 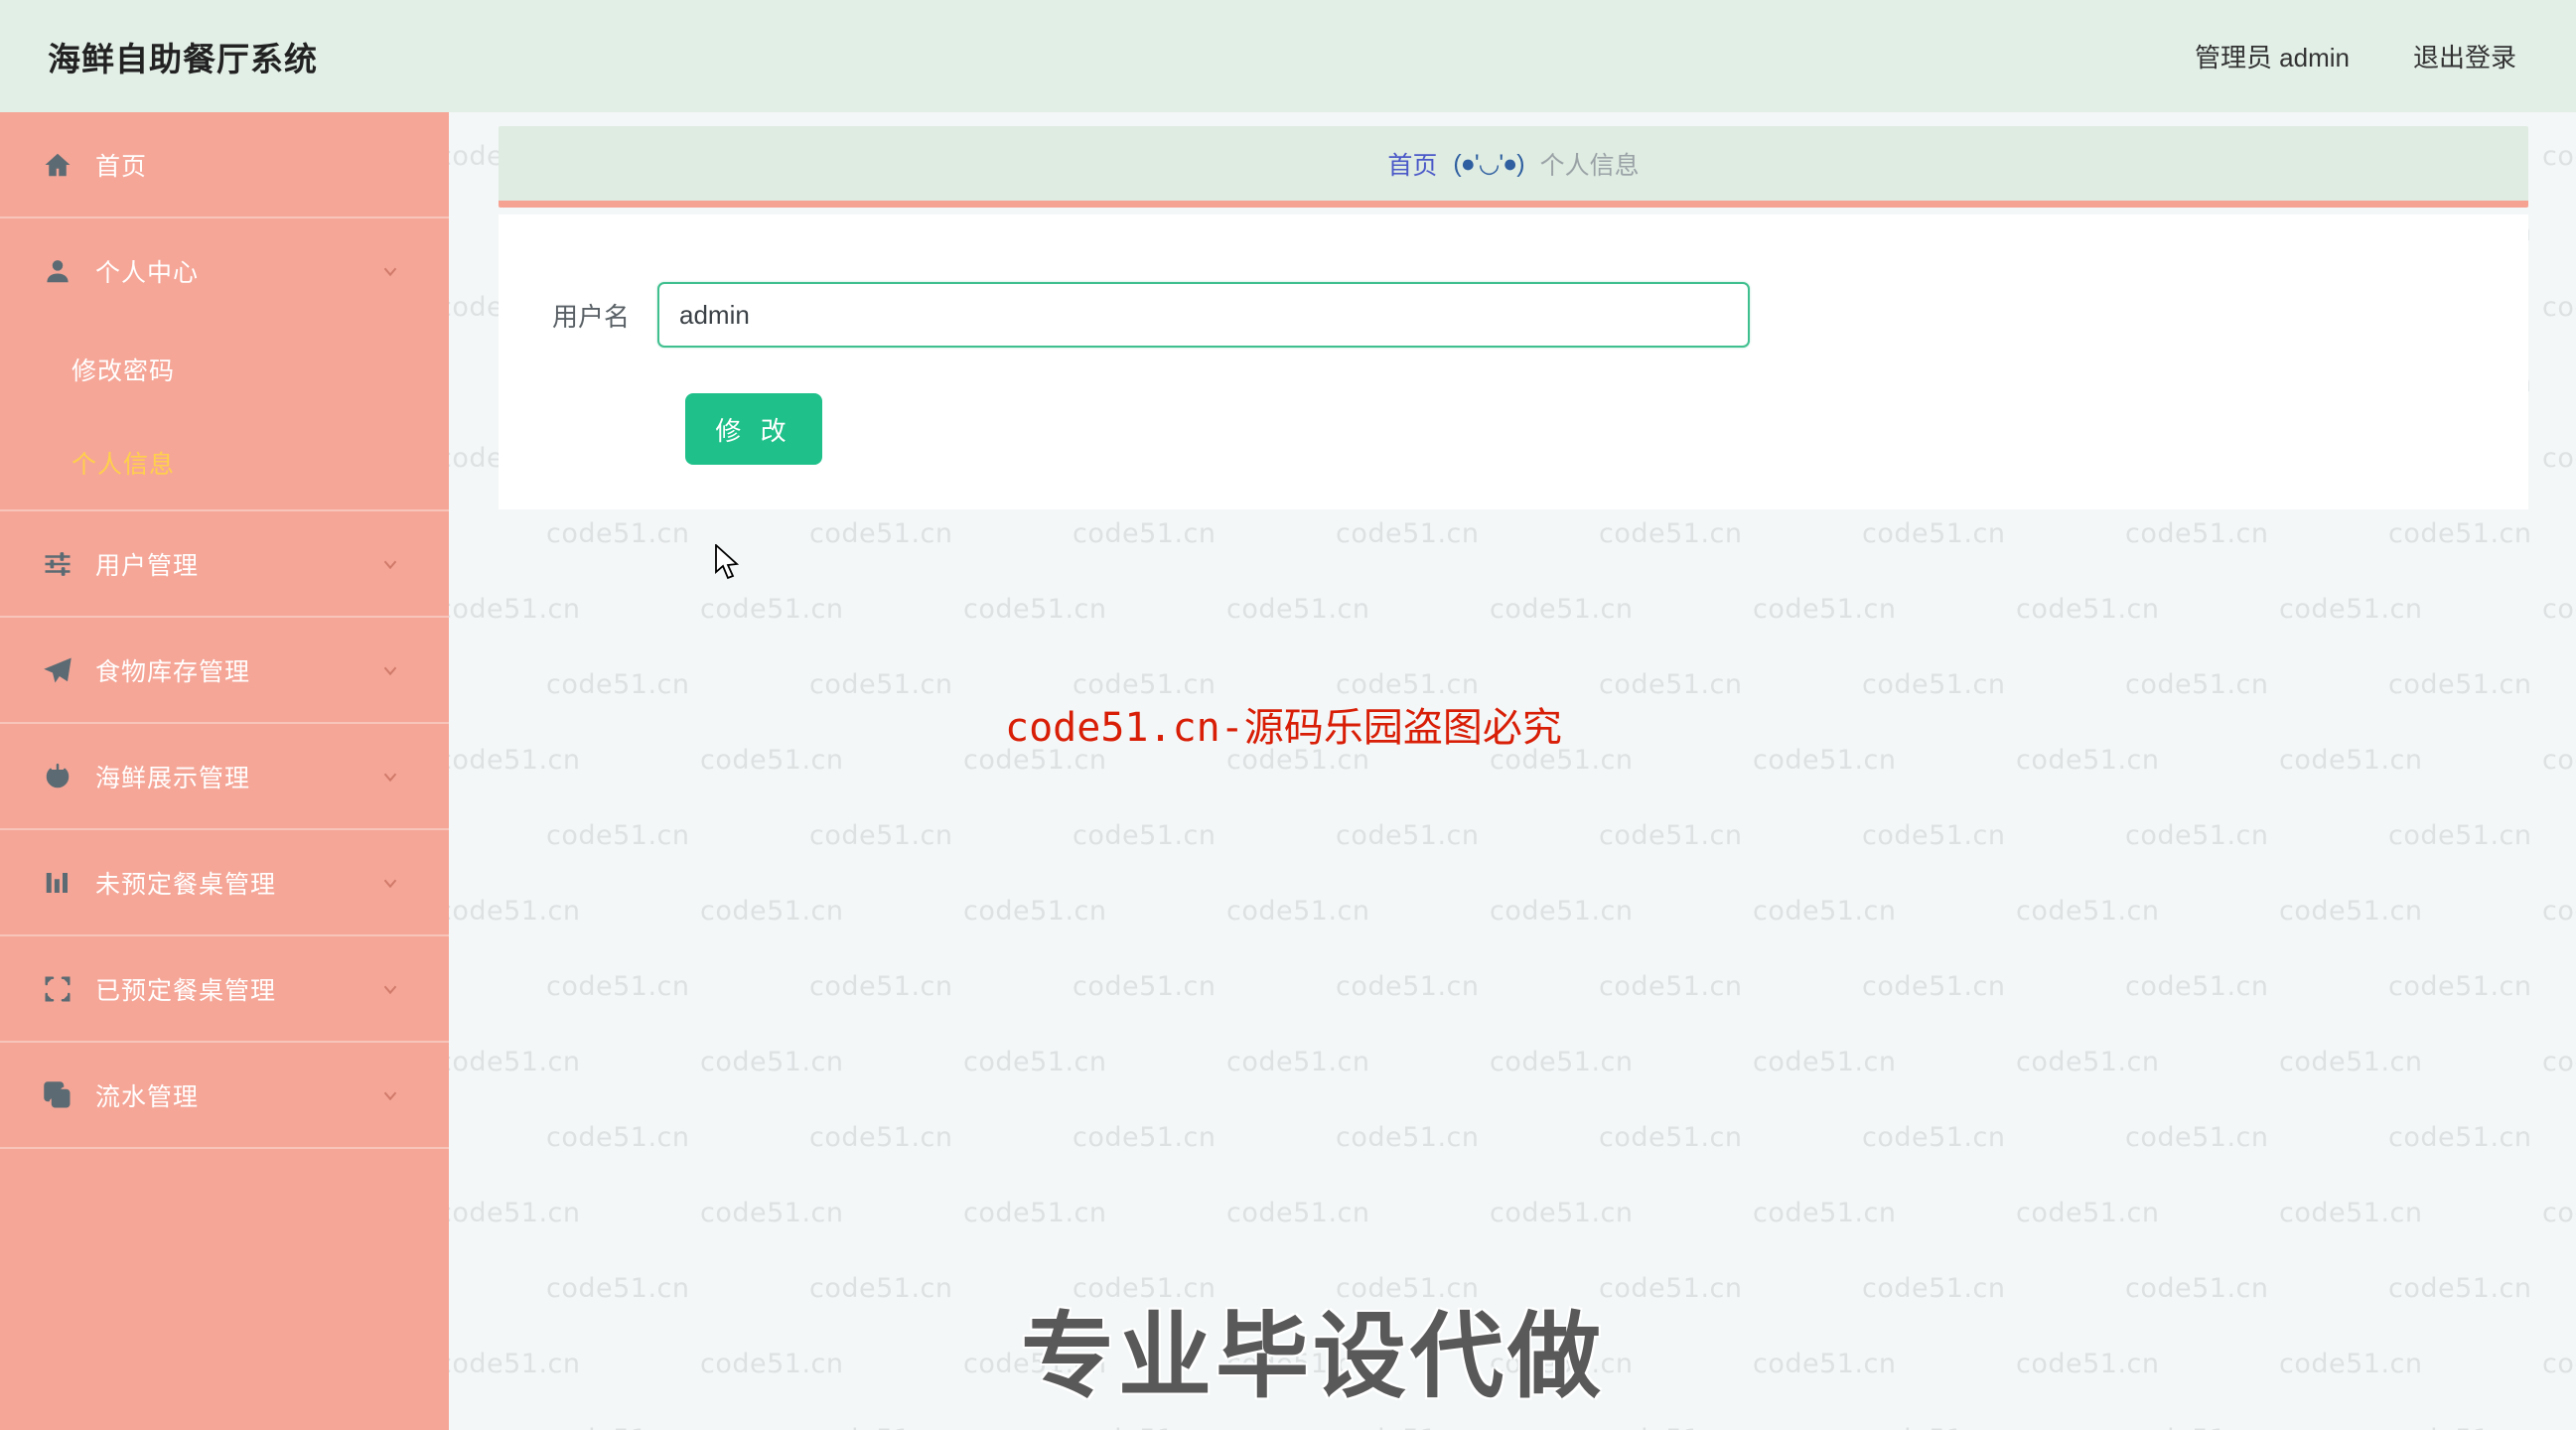 I want to click on sidebar-group: 个人中心修改密码个人信息, so click(x=224, y=365).